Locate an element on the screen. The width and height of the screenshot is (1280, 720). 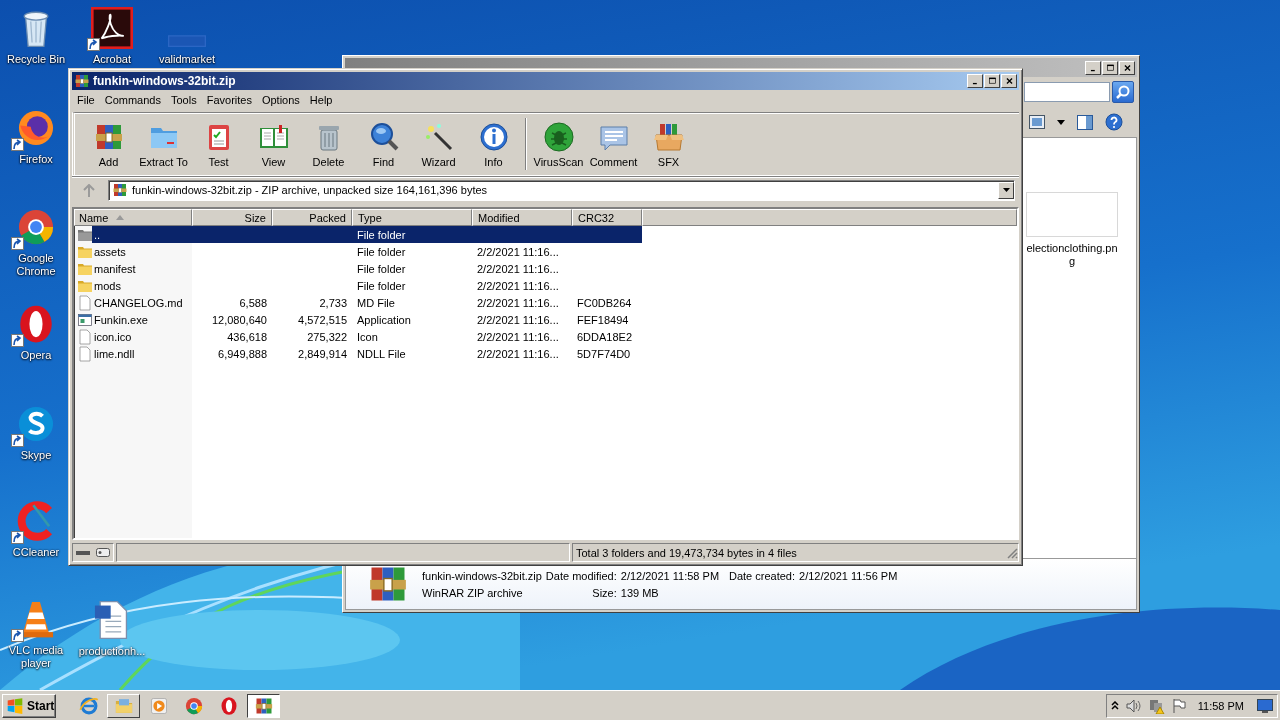
file-name: lime.ndll is located at coordinates (142, 353).